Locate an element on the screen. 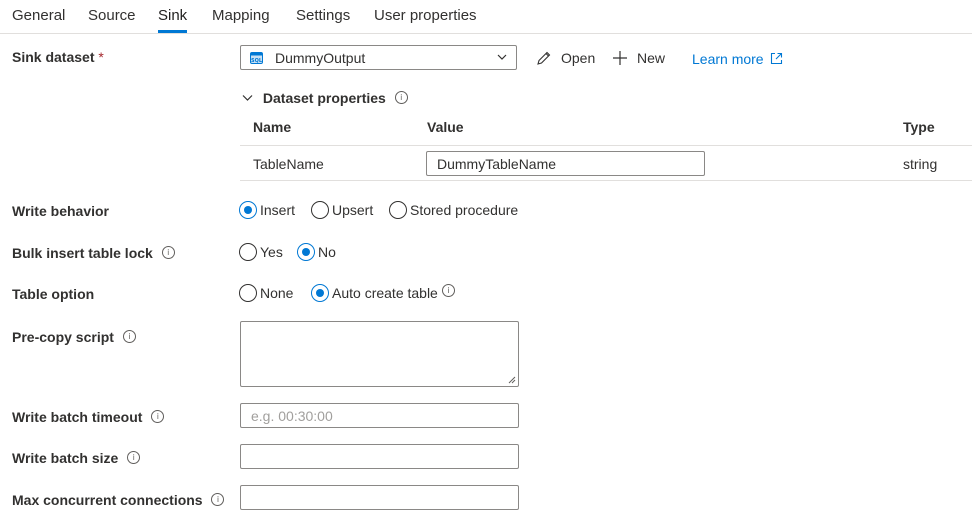  write-batch-size-label: Write batch size i is located at coordinates (76, 458).